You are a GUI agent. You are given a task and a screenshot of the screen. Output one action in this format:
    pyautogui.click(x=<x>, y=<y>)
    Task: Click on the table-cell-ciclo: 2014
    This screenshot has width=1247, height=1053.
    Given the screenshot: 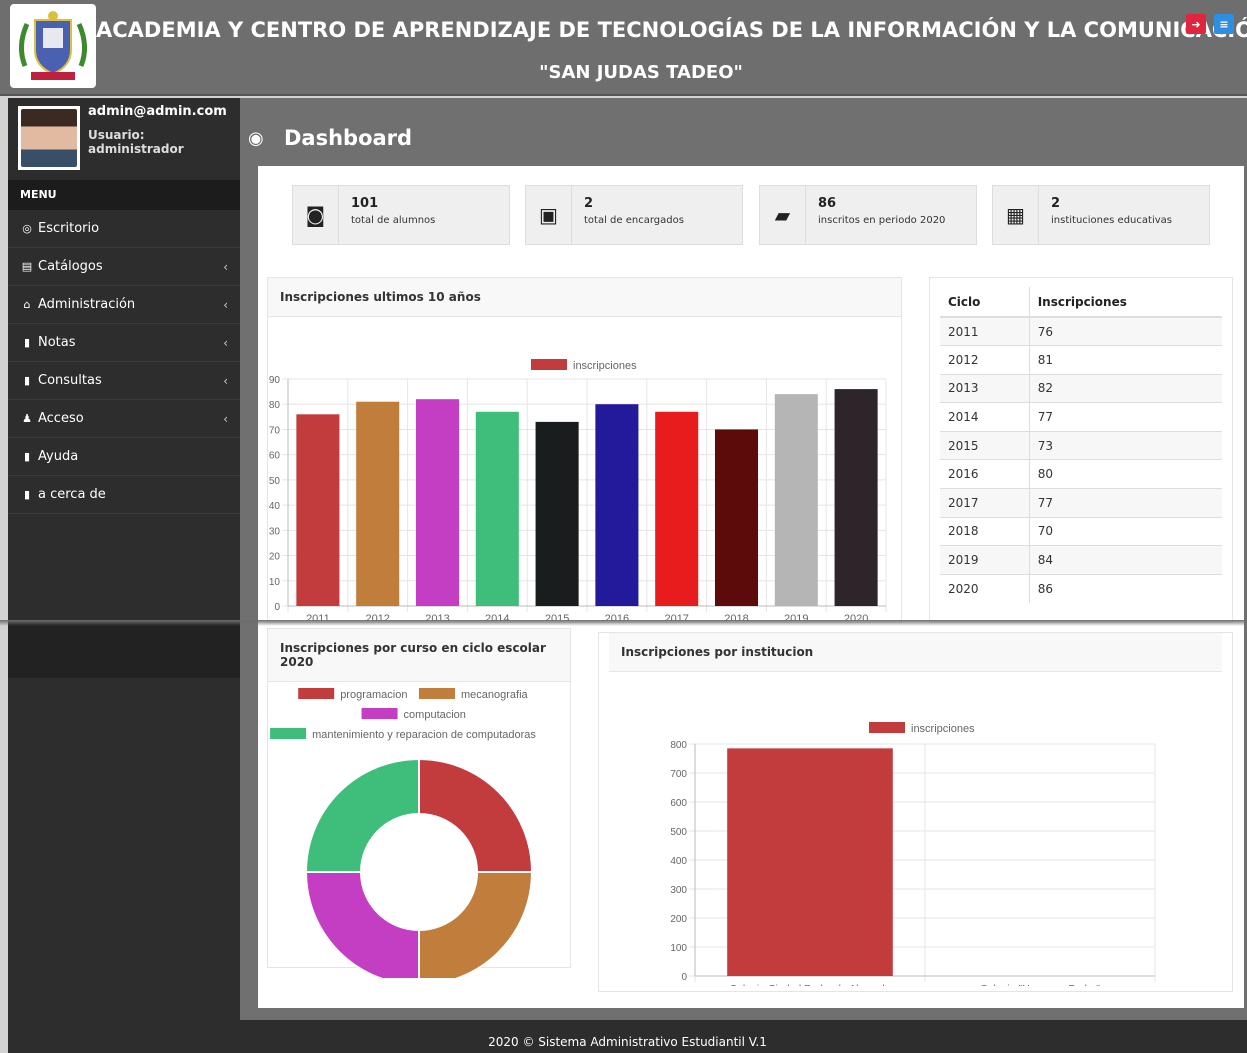 What is the action you would take?
    pyautogui.click(x=985, y=417)
    